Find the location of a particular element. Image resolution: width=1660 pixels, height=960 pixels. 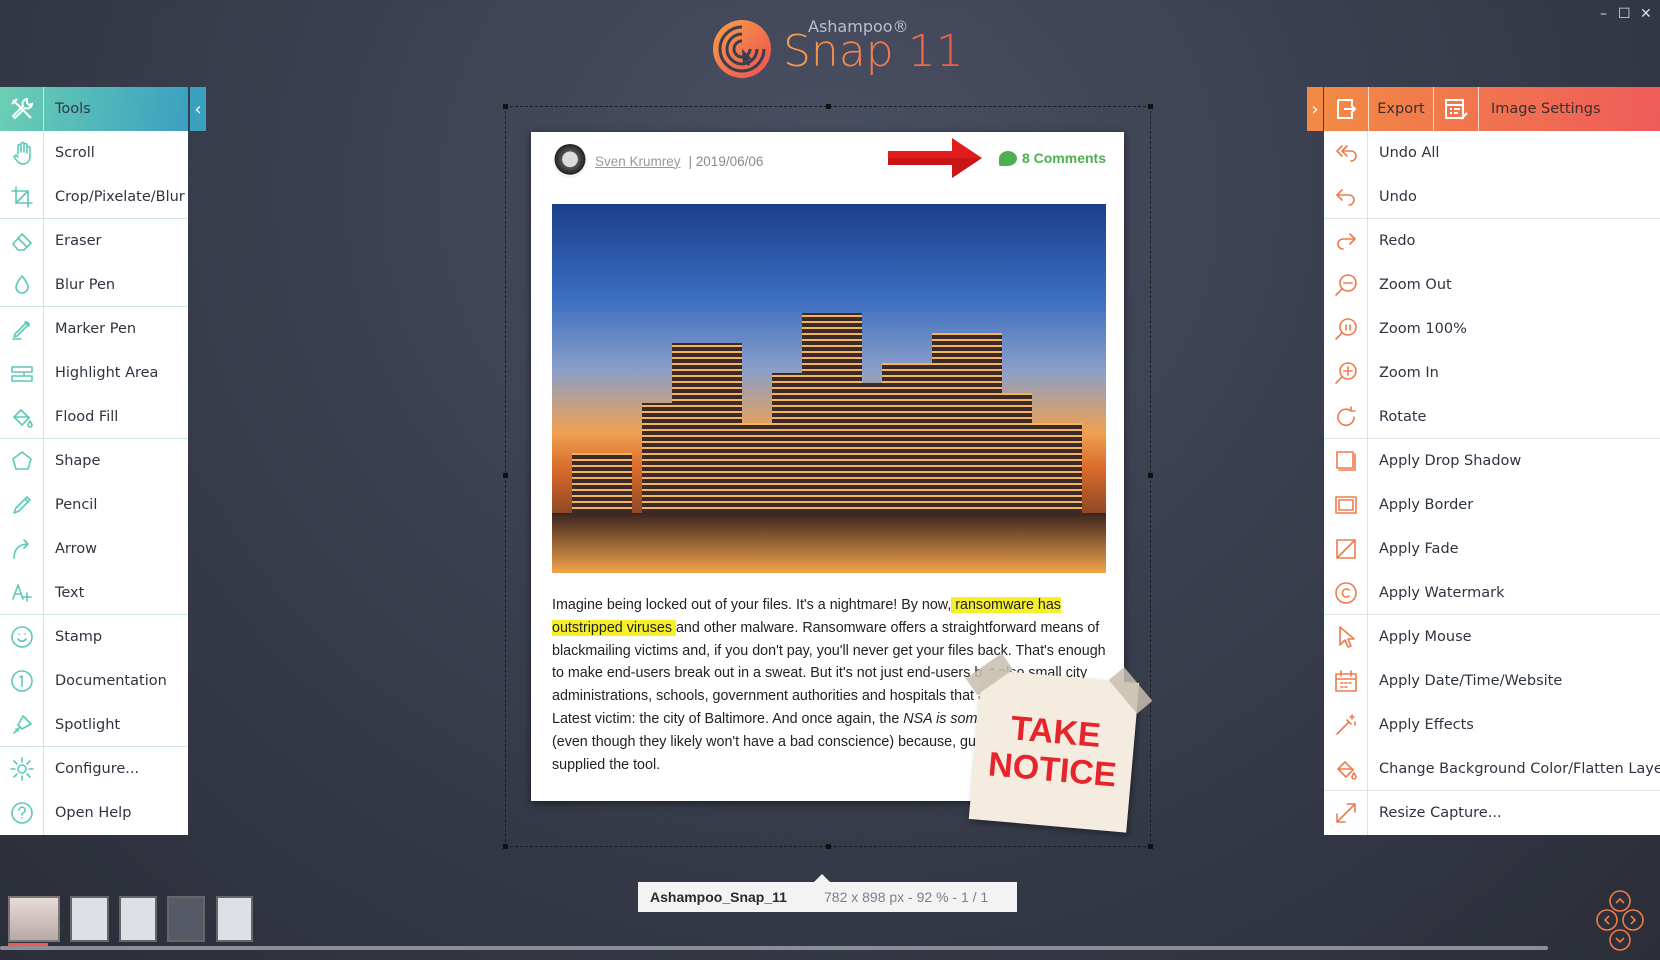

tool-item-label: Open Help is located at coordinates (93, 813).